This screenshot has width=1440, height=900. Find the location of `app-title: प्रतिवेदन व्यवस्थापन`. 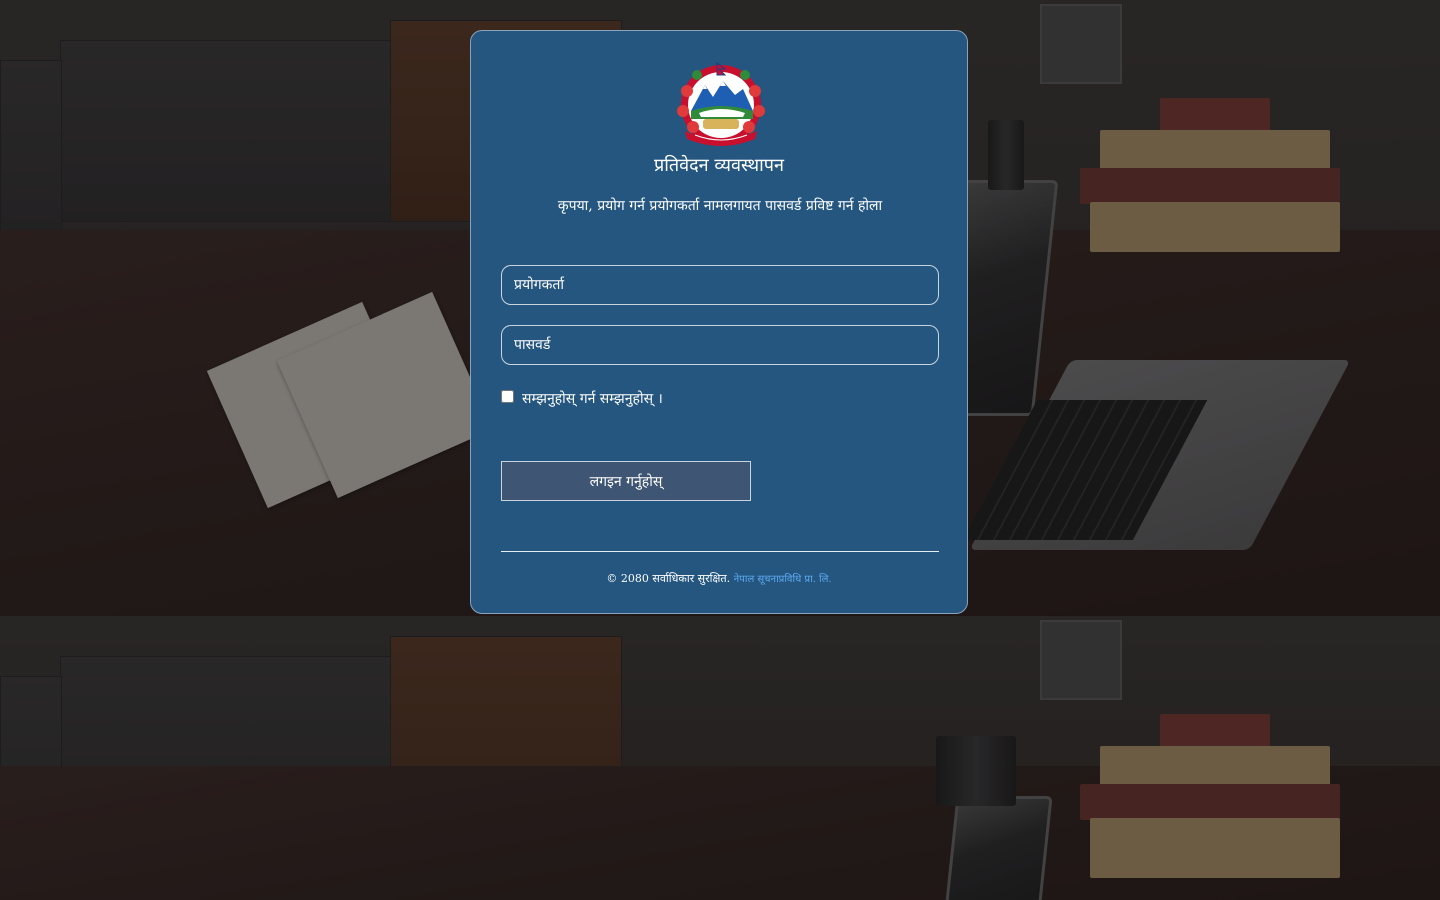

app-title: प्रतिवेदन व्यवस्थापन is located at coordinates (719, 165).